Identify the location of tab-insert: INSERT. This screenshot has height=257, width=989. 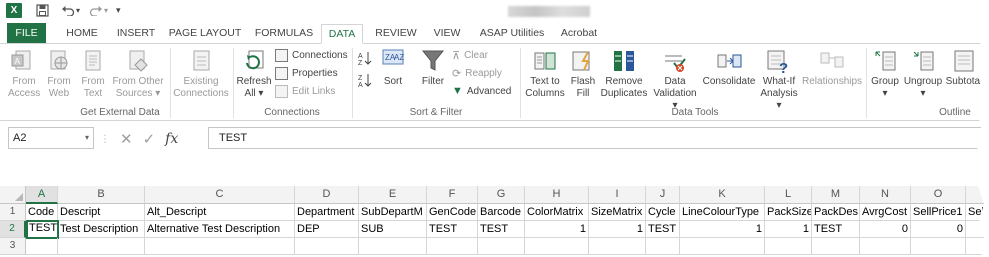
(136, 34).